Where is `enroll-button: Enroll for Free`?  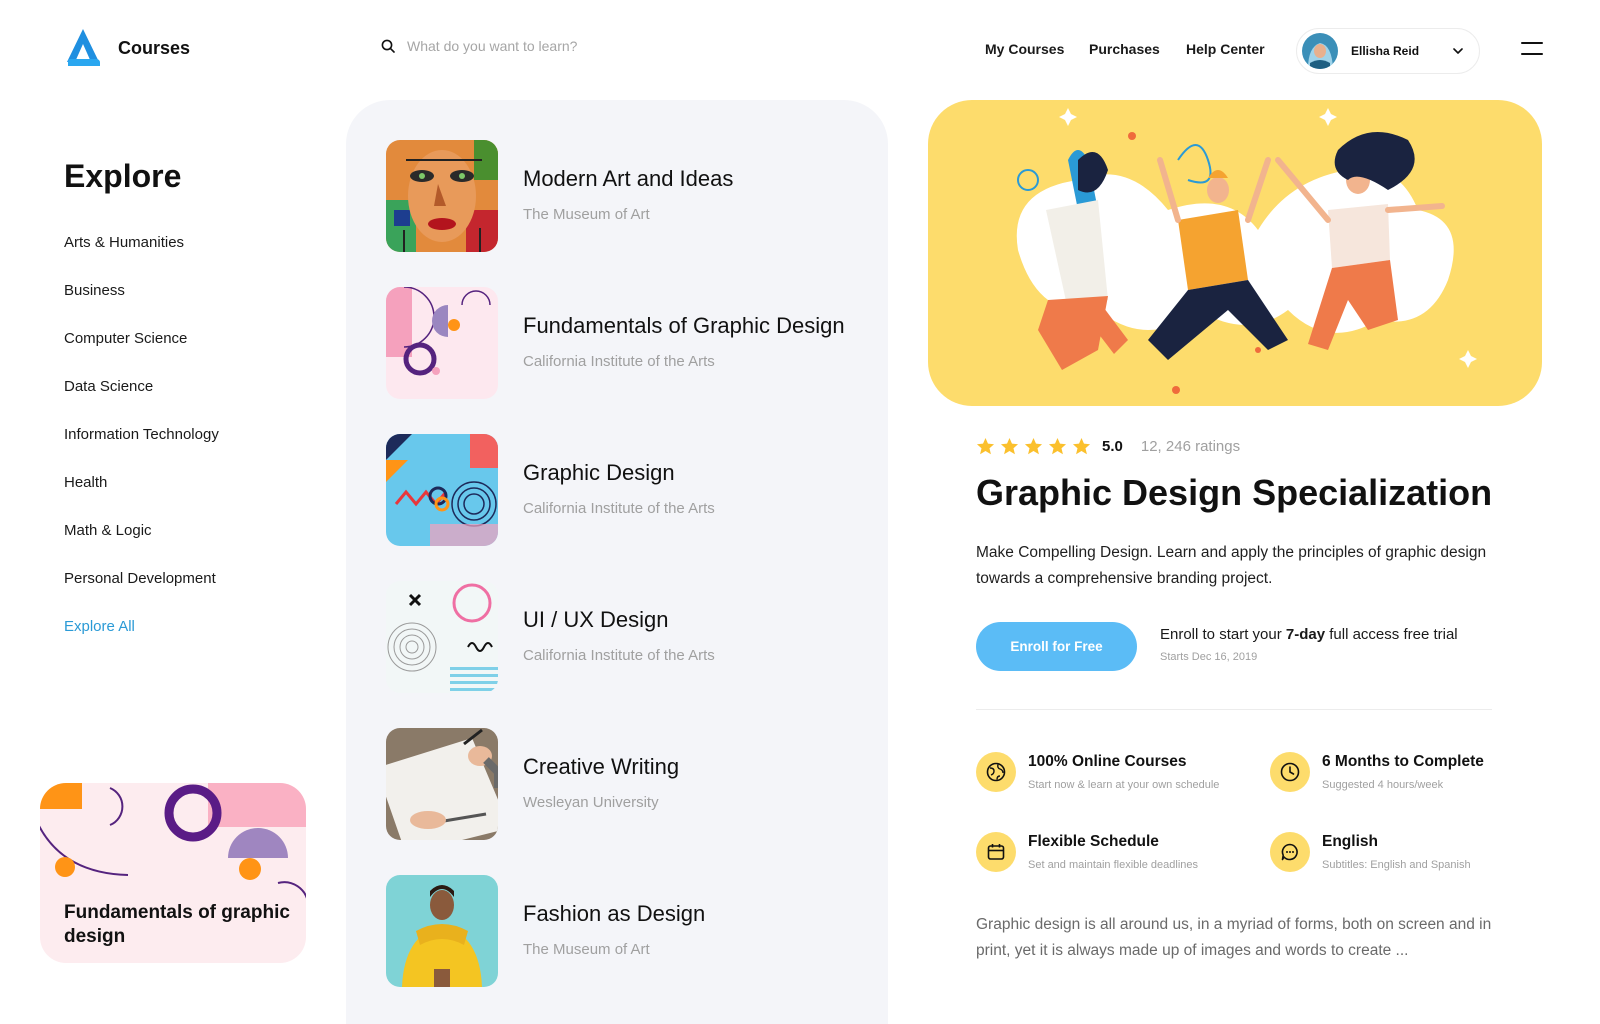
enroll-button: Enroll for Free is located at coordinates (1056, 646).